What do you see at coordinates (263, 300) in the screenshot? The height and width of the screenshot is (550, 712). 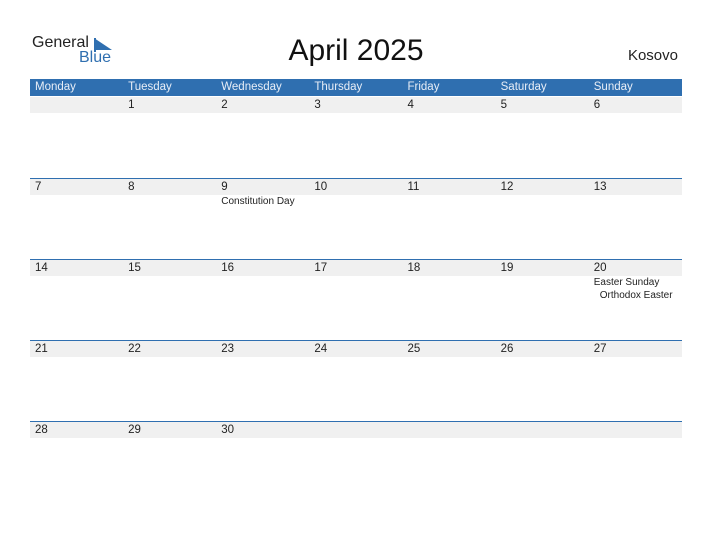 I see `day-cell: 16` at bounding box center [263, 300].